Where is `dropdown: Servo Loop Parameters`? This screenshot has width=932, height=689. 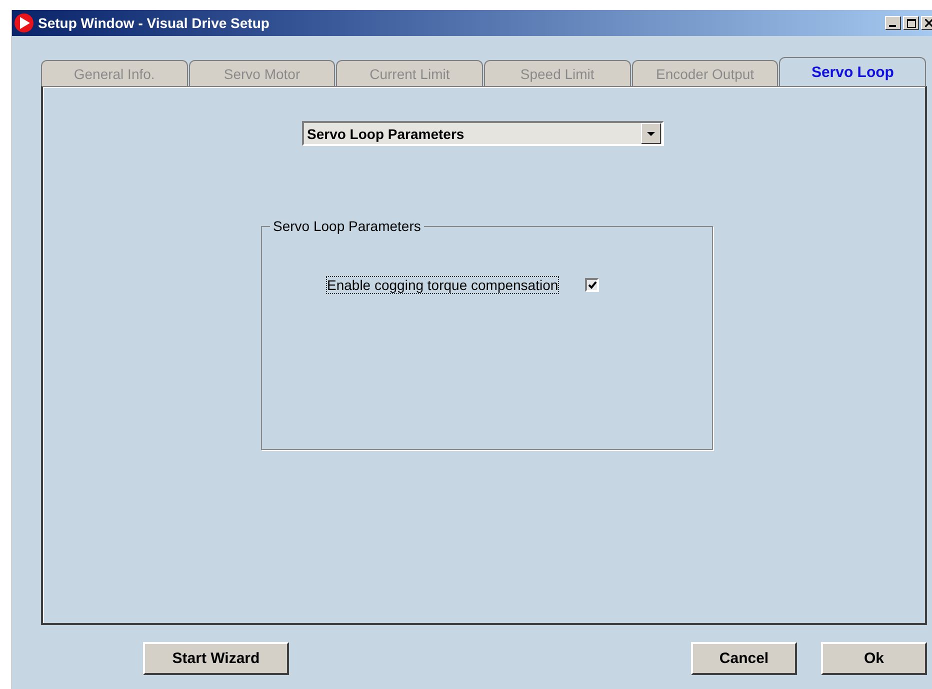 dropdown: Servo Loop Parameters is located at coordinates (483, 133).